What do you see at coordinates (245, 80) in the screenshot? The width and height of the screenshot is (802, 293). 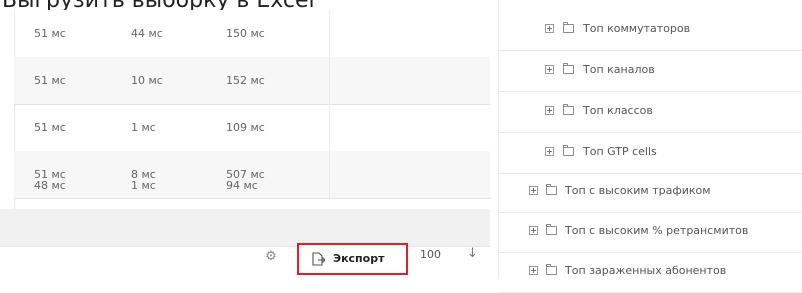 I see `table-cell: 152 мс` at bounding box center [245, 80].